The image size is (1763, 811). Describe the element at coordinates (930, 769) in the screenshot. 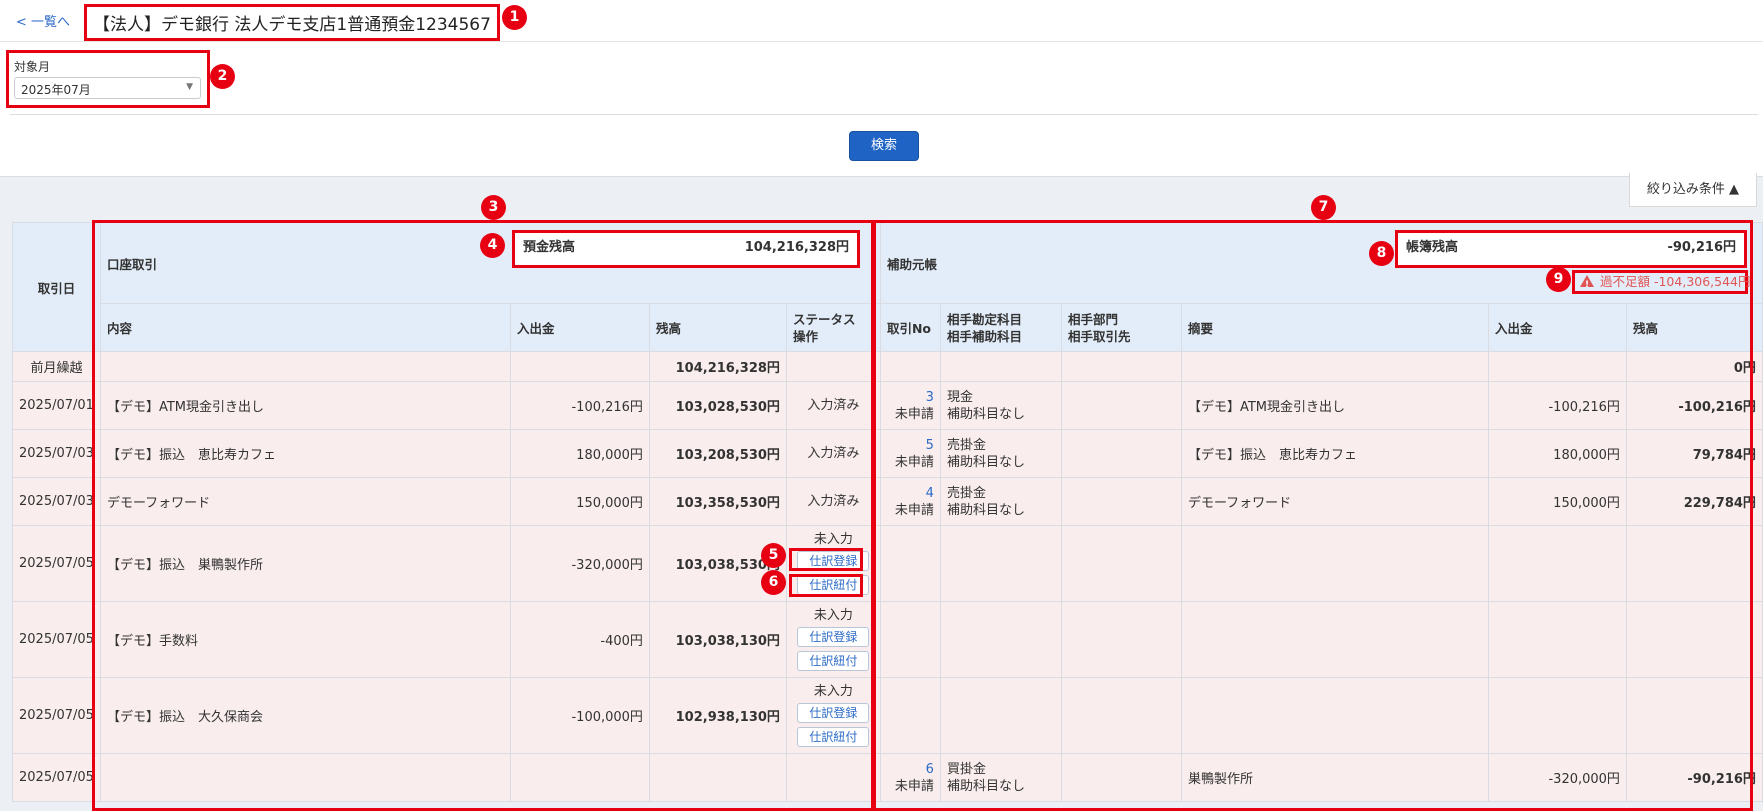

I see `tx-no-link: 6` at that location.